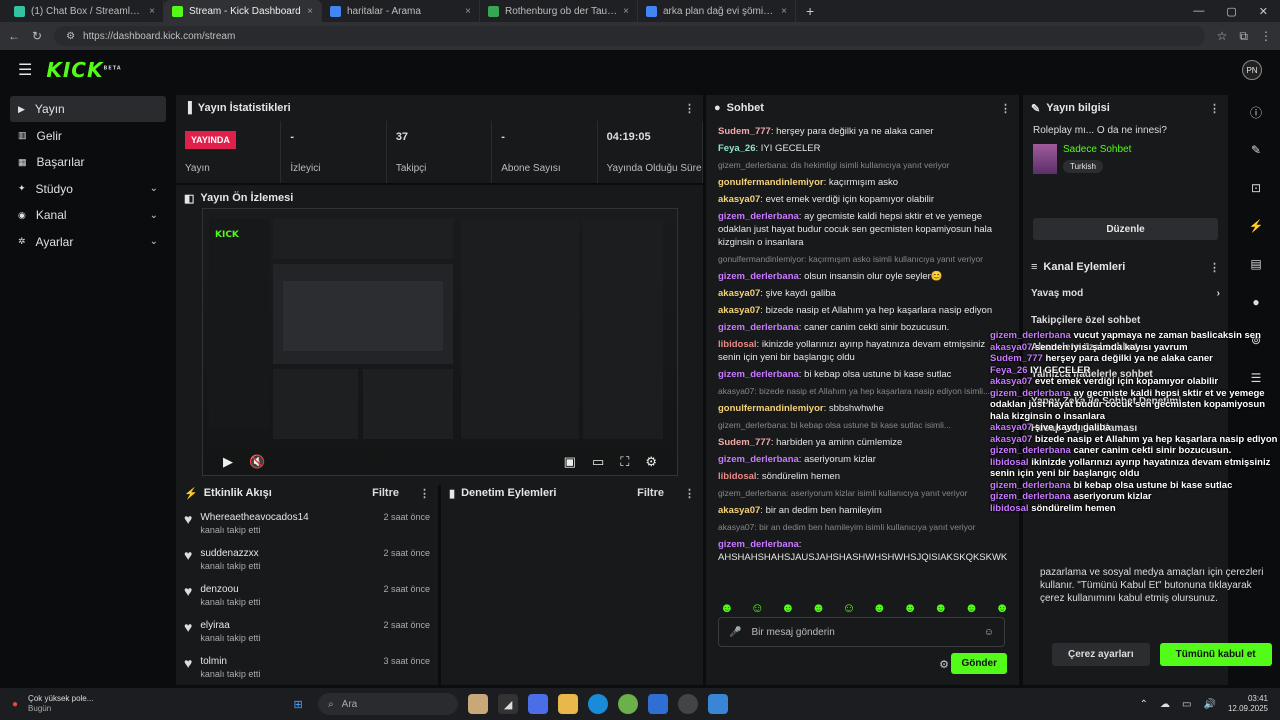 Image resolution: width=1280 pixels, height=720 pixels. What do you see at coordinates (230, 589) in the screenshot?
I see `activity-user: denzoou` at bounding box center [230, 589].